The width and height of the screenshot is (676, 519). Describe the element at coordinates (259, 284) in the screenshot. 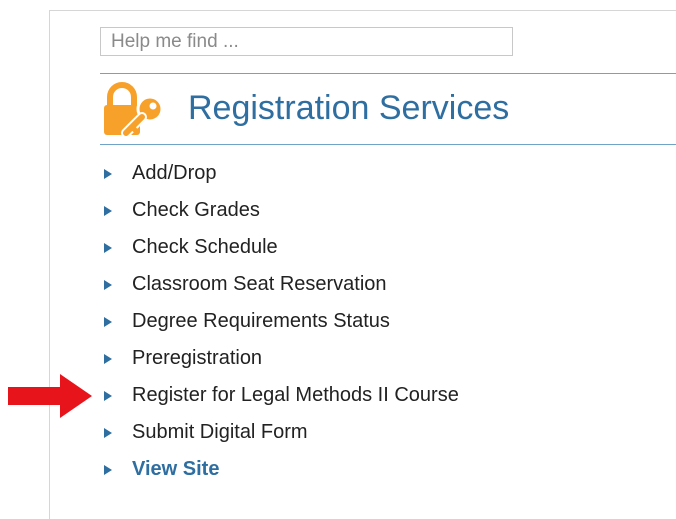

I see `menu-item-label: Classroom Seat Reservation` at that location.